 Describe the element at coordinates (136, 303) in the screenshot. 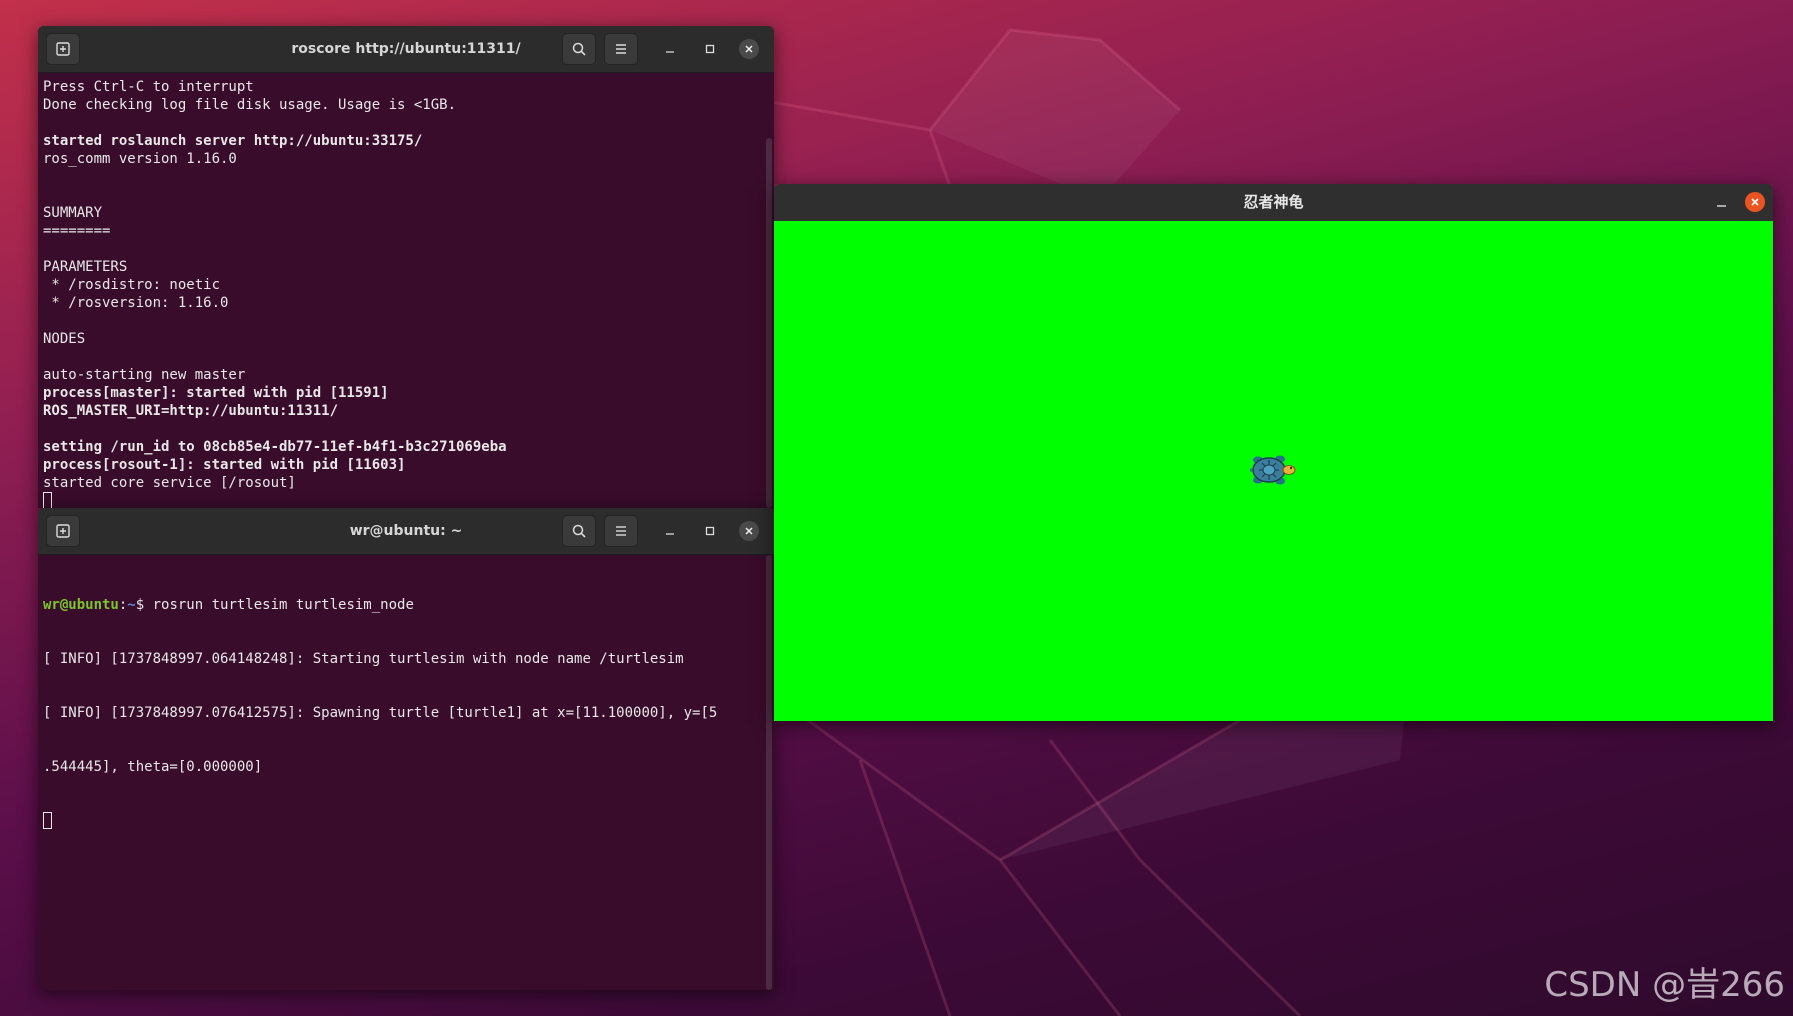

I see `output-line: * /rosversion: 1.16.0` at that location.